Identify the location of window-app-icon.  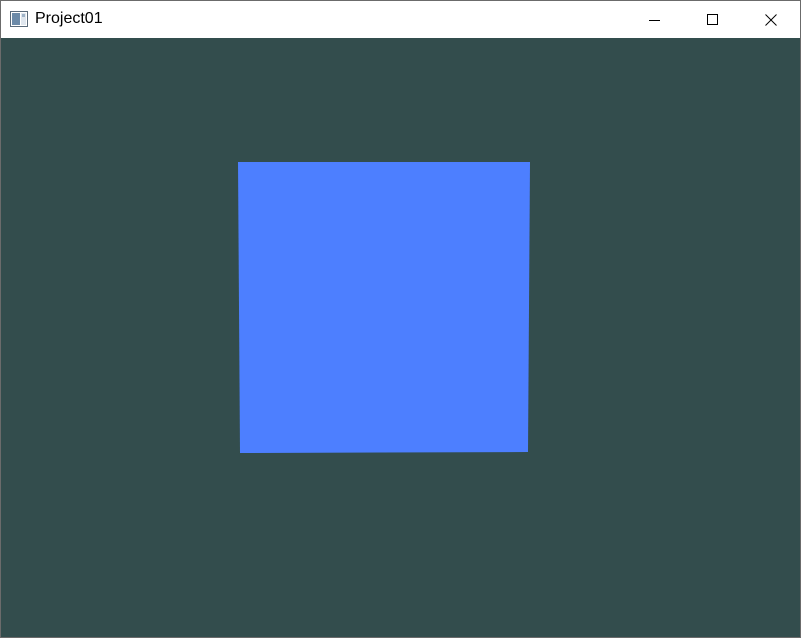
(19, 19).